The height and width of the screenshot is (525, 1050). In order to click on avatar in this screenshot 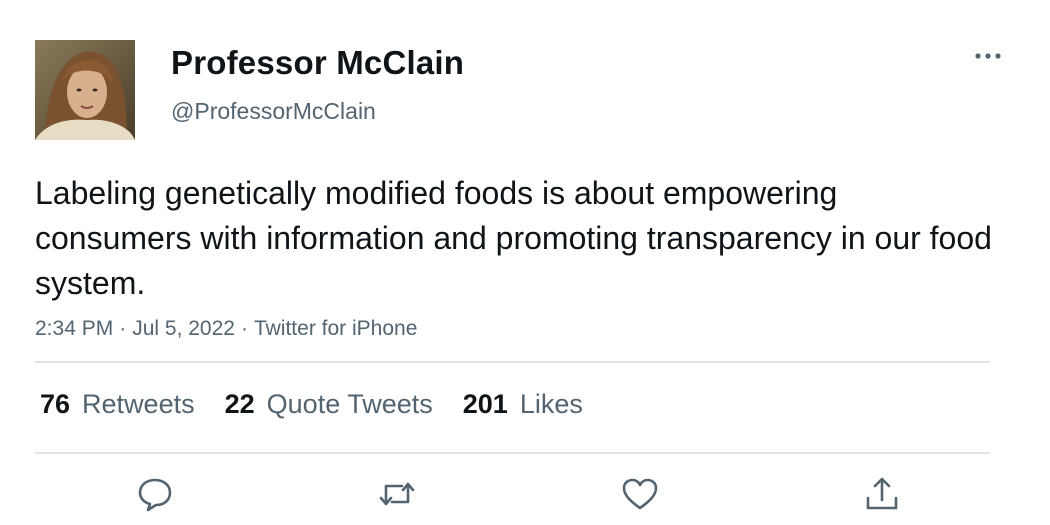, I will do `click(85, 90)`.